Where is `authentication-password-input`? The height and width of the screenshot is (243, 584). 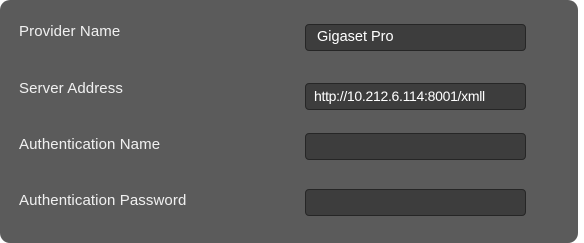 authentication-password-input is located at coordinates (415, 202).